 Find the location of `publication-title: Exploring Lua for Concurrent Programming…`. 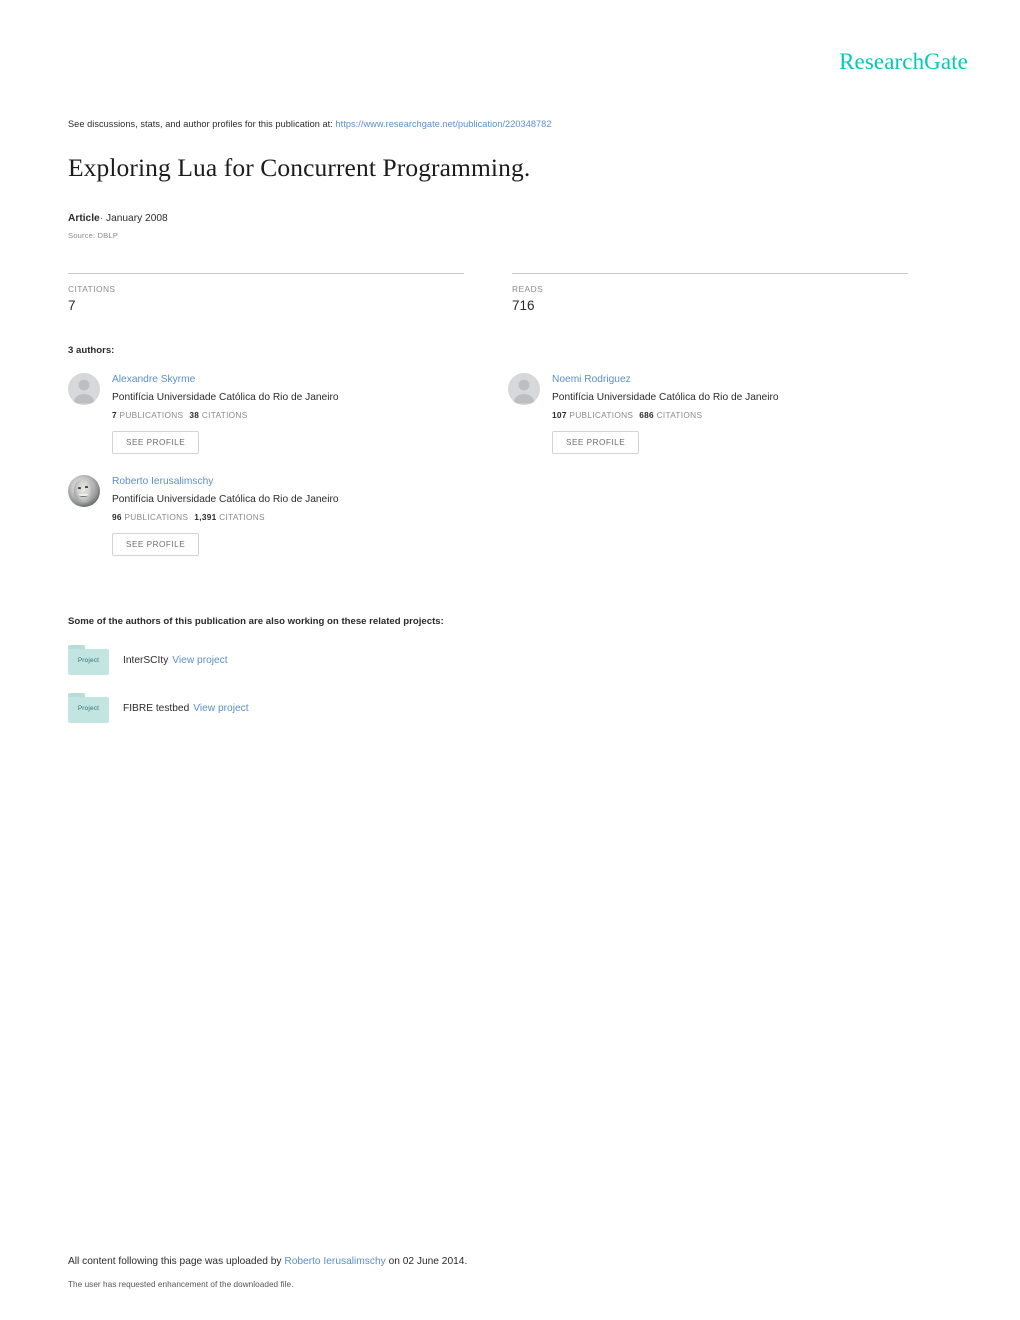

publication-title: Exploring Lua for Concurrent Programming… is located at coordinates (299, 167).